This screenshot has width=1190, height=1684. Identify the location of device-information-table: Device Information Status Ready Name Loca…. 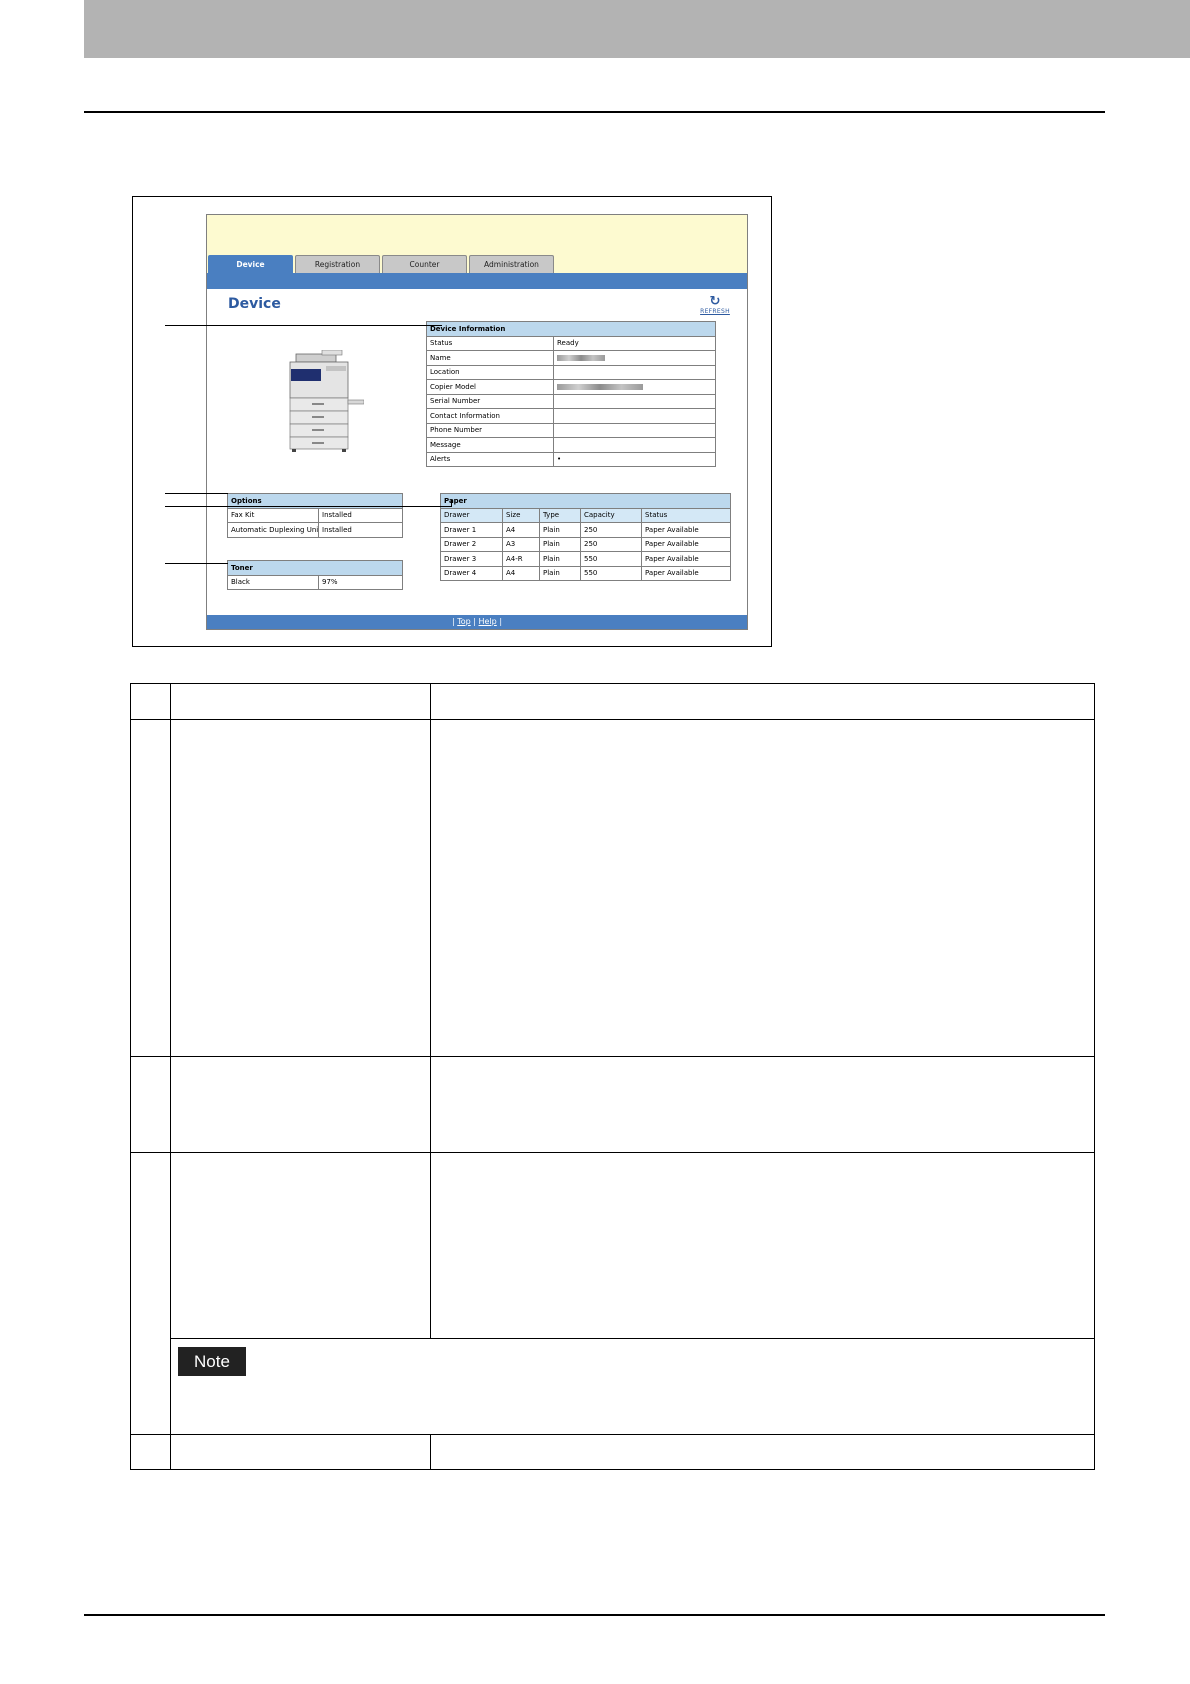
(571, 394).